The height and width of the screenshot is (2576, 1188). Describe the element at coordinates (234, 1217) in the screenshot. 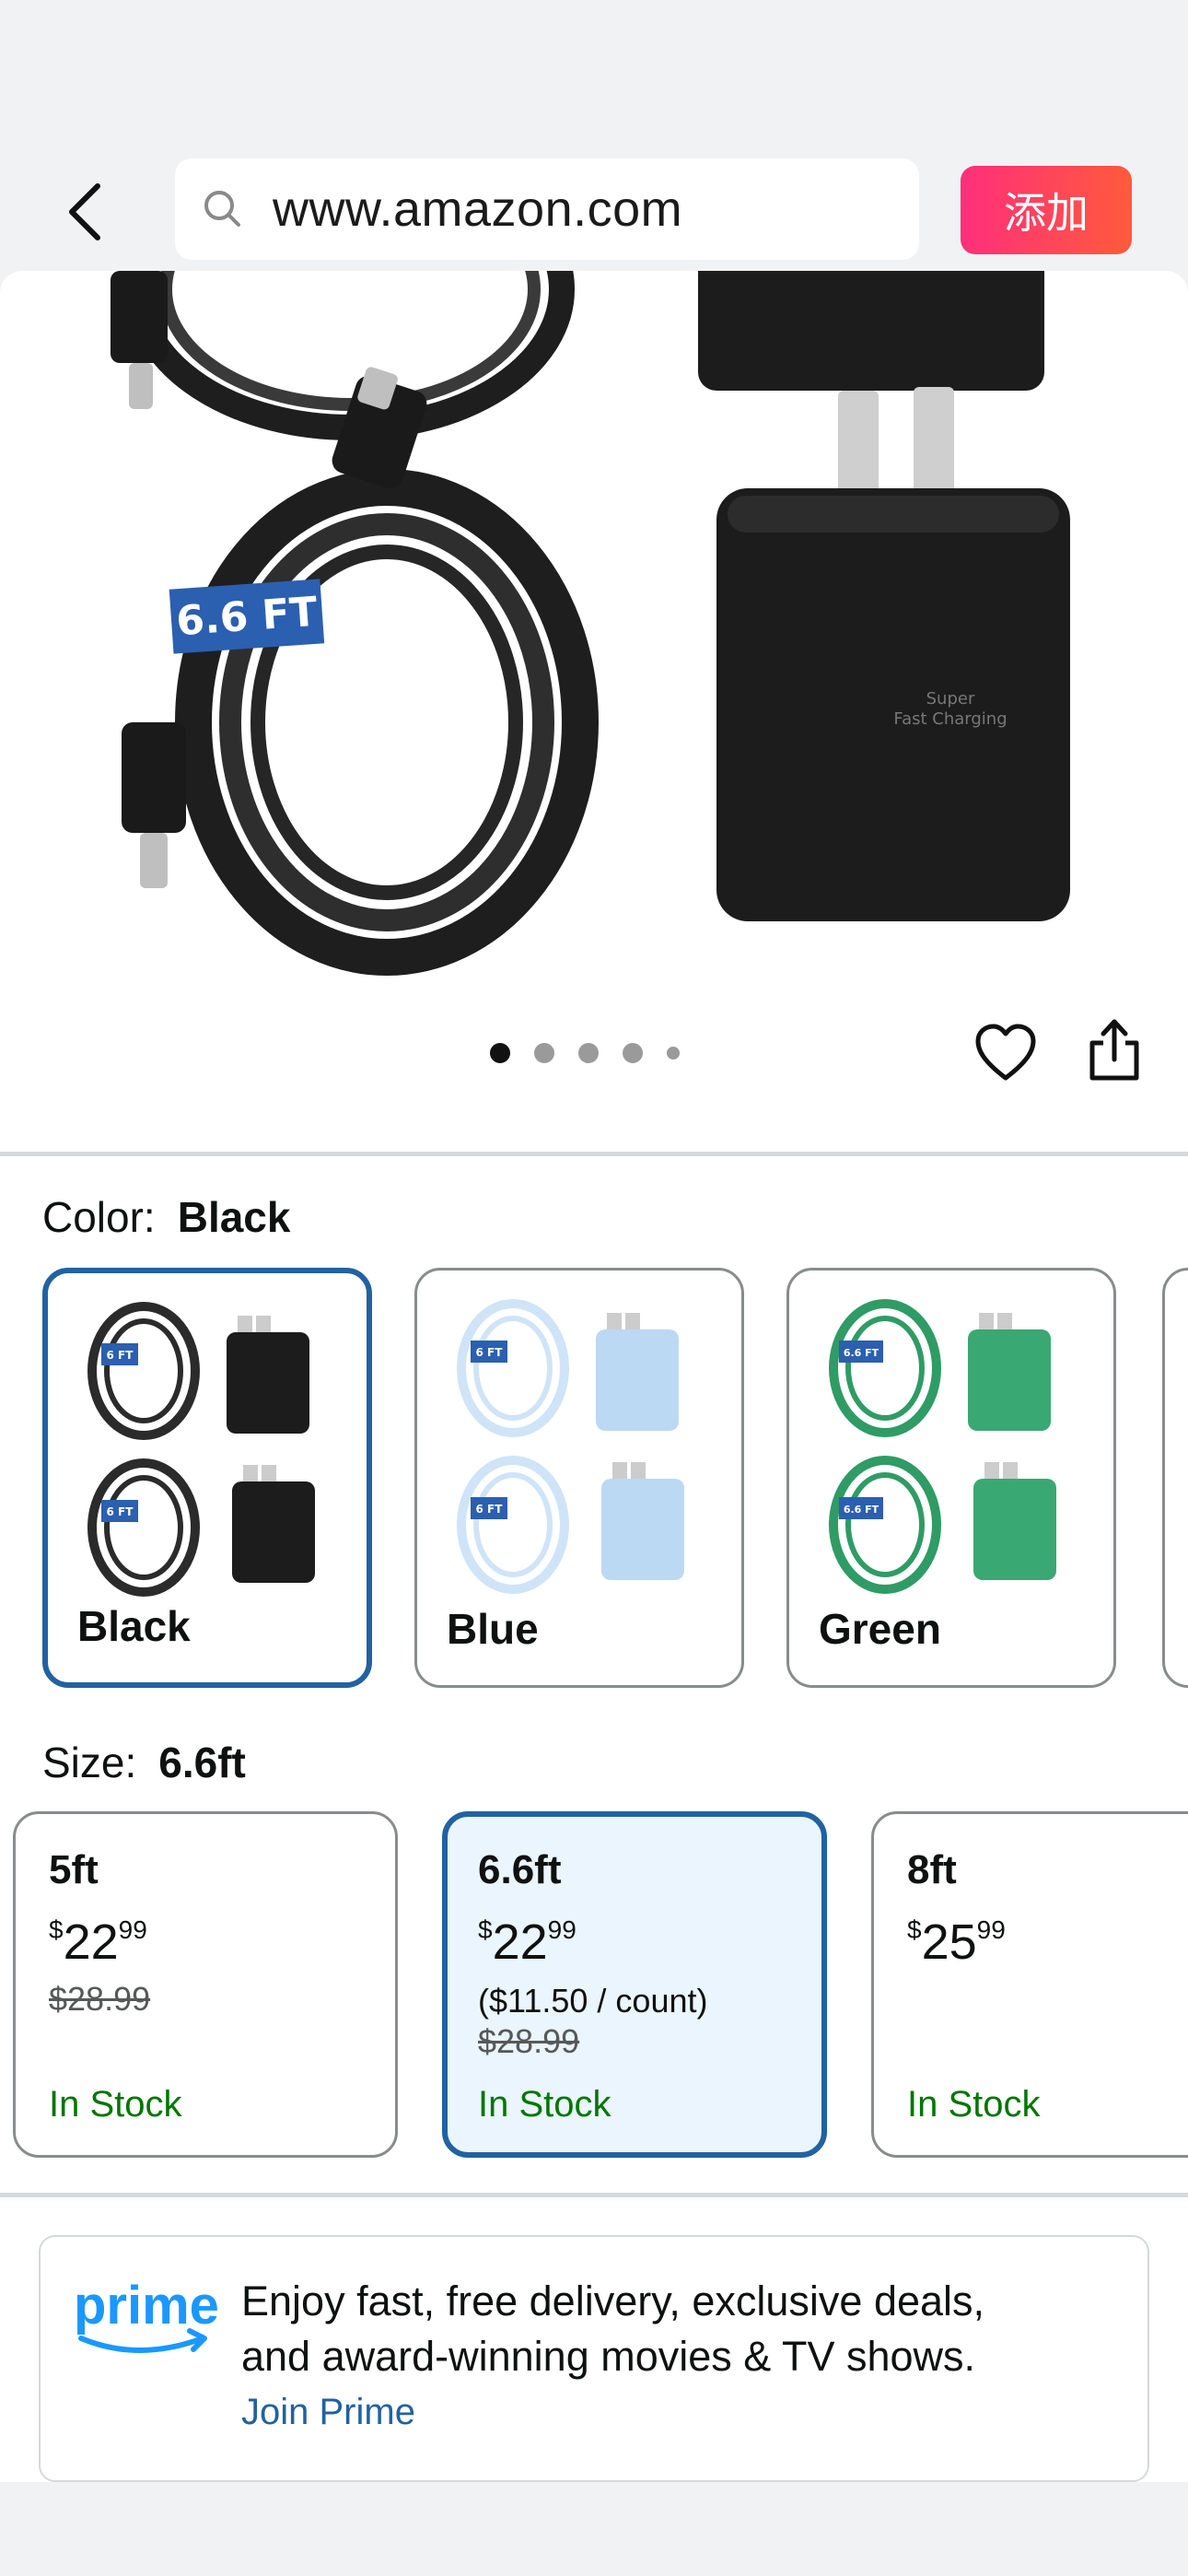

I see `selected-color: Black` at that location.